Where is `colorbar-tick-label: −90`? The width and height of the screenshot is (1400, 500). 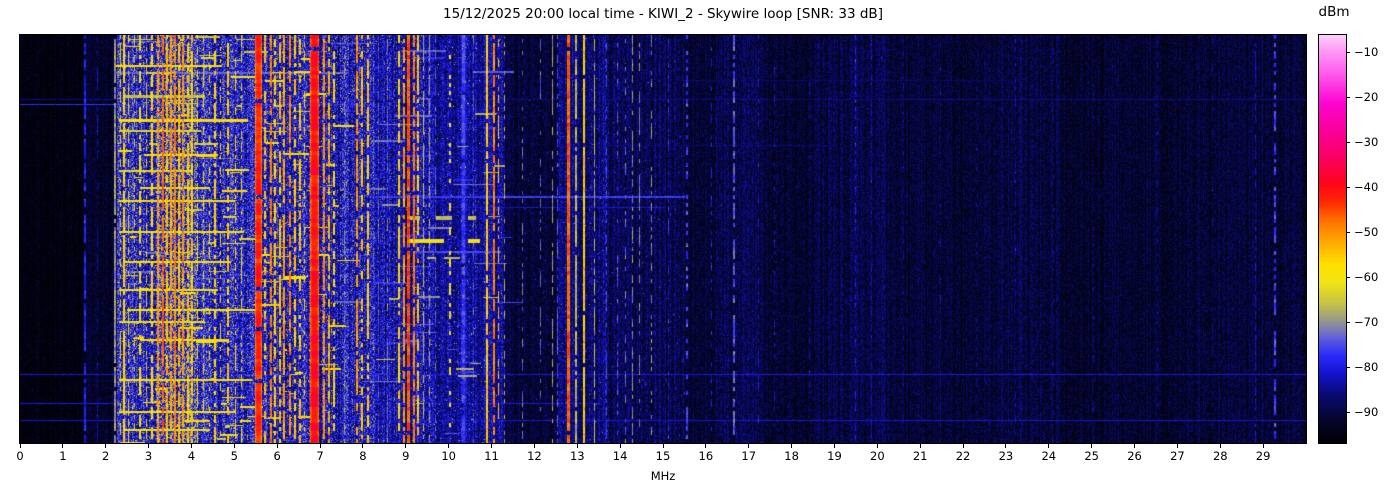
colorbar-tick-label: −90 is located at coordinates (1366, 411).